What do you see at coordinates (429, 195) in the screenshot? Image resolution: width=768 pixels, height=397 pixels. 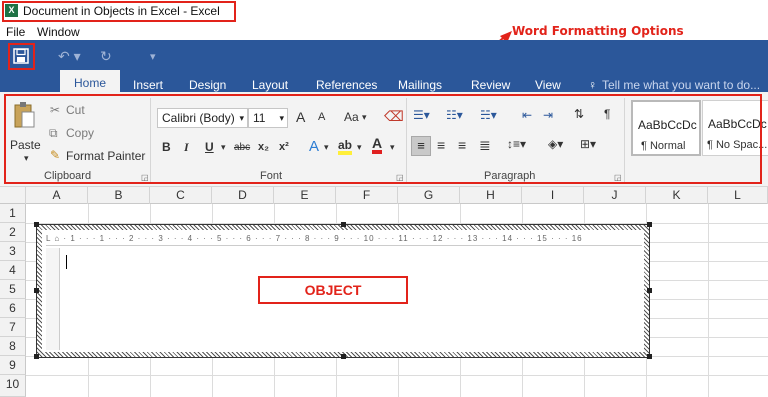 I see `column-header: G` at bounding box center [429, 195].